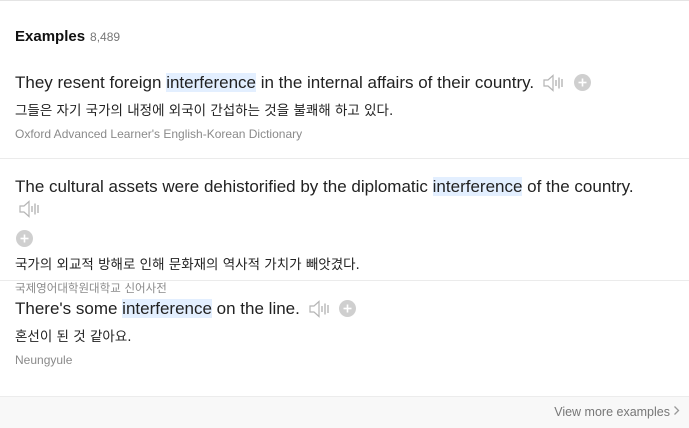  What do you see at coordinates (344, 0) in the screenshot?
I see `top-divider` at bounding box center [344, 0].